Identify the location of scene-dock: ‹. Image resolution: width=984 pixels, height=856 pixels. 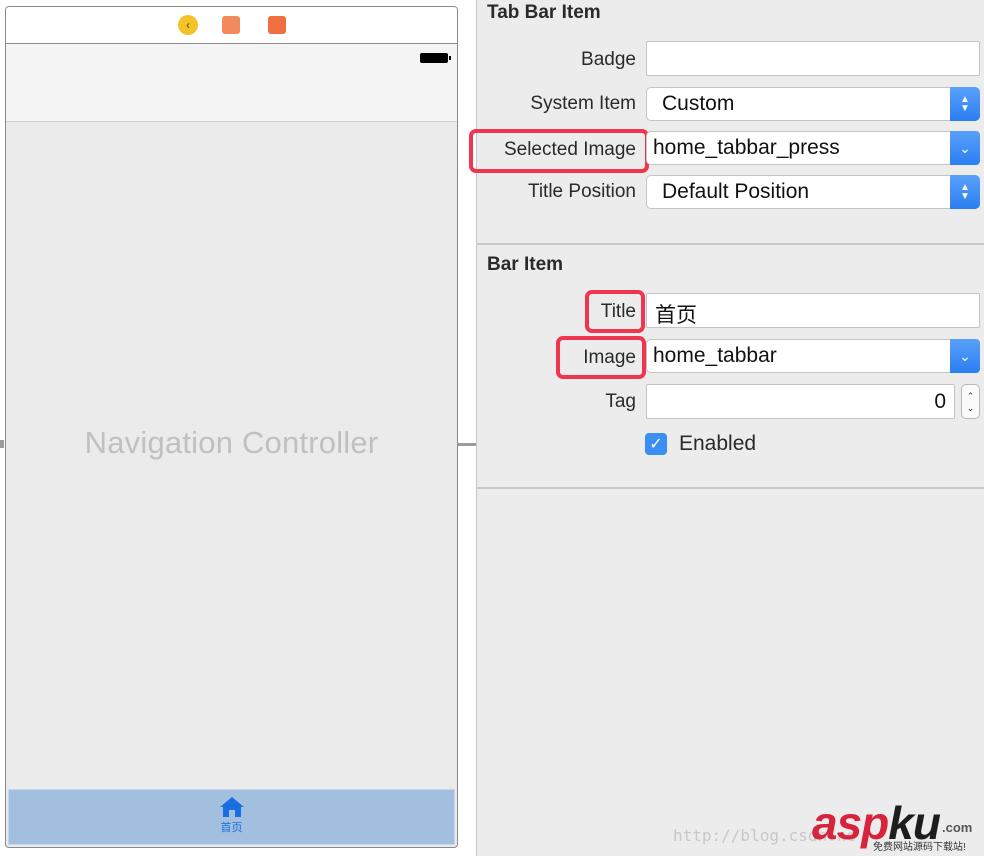
(231, 25).